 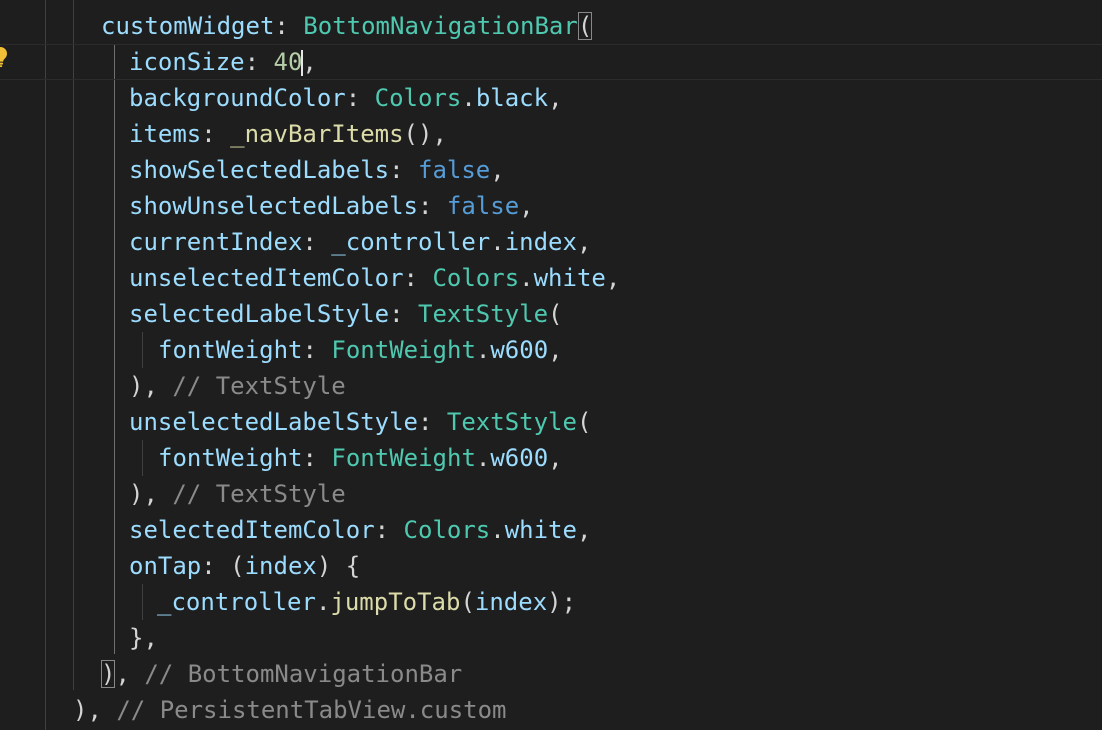 I want to click on code-text: unselectedLabelStyle: TextStyle(, so click(x=360, y=422).